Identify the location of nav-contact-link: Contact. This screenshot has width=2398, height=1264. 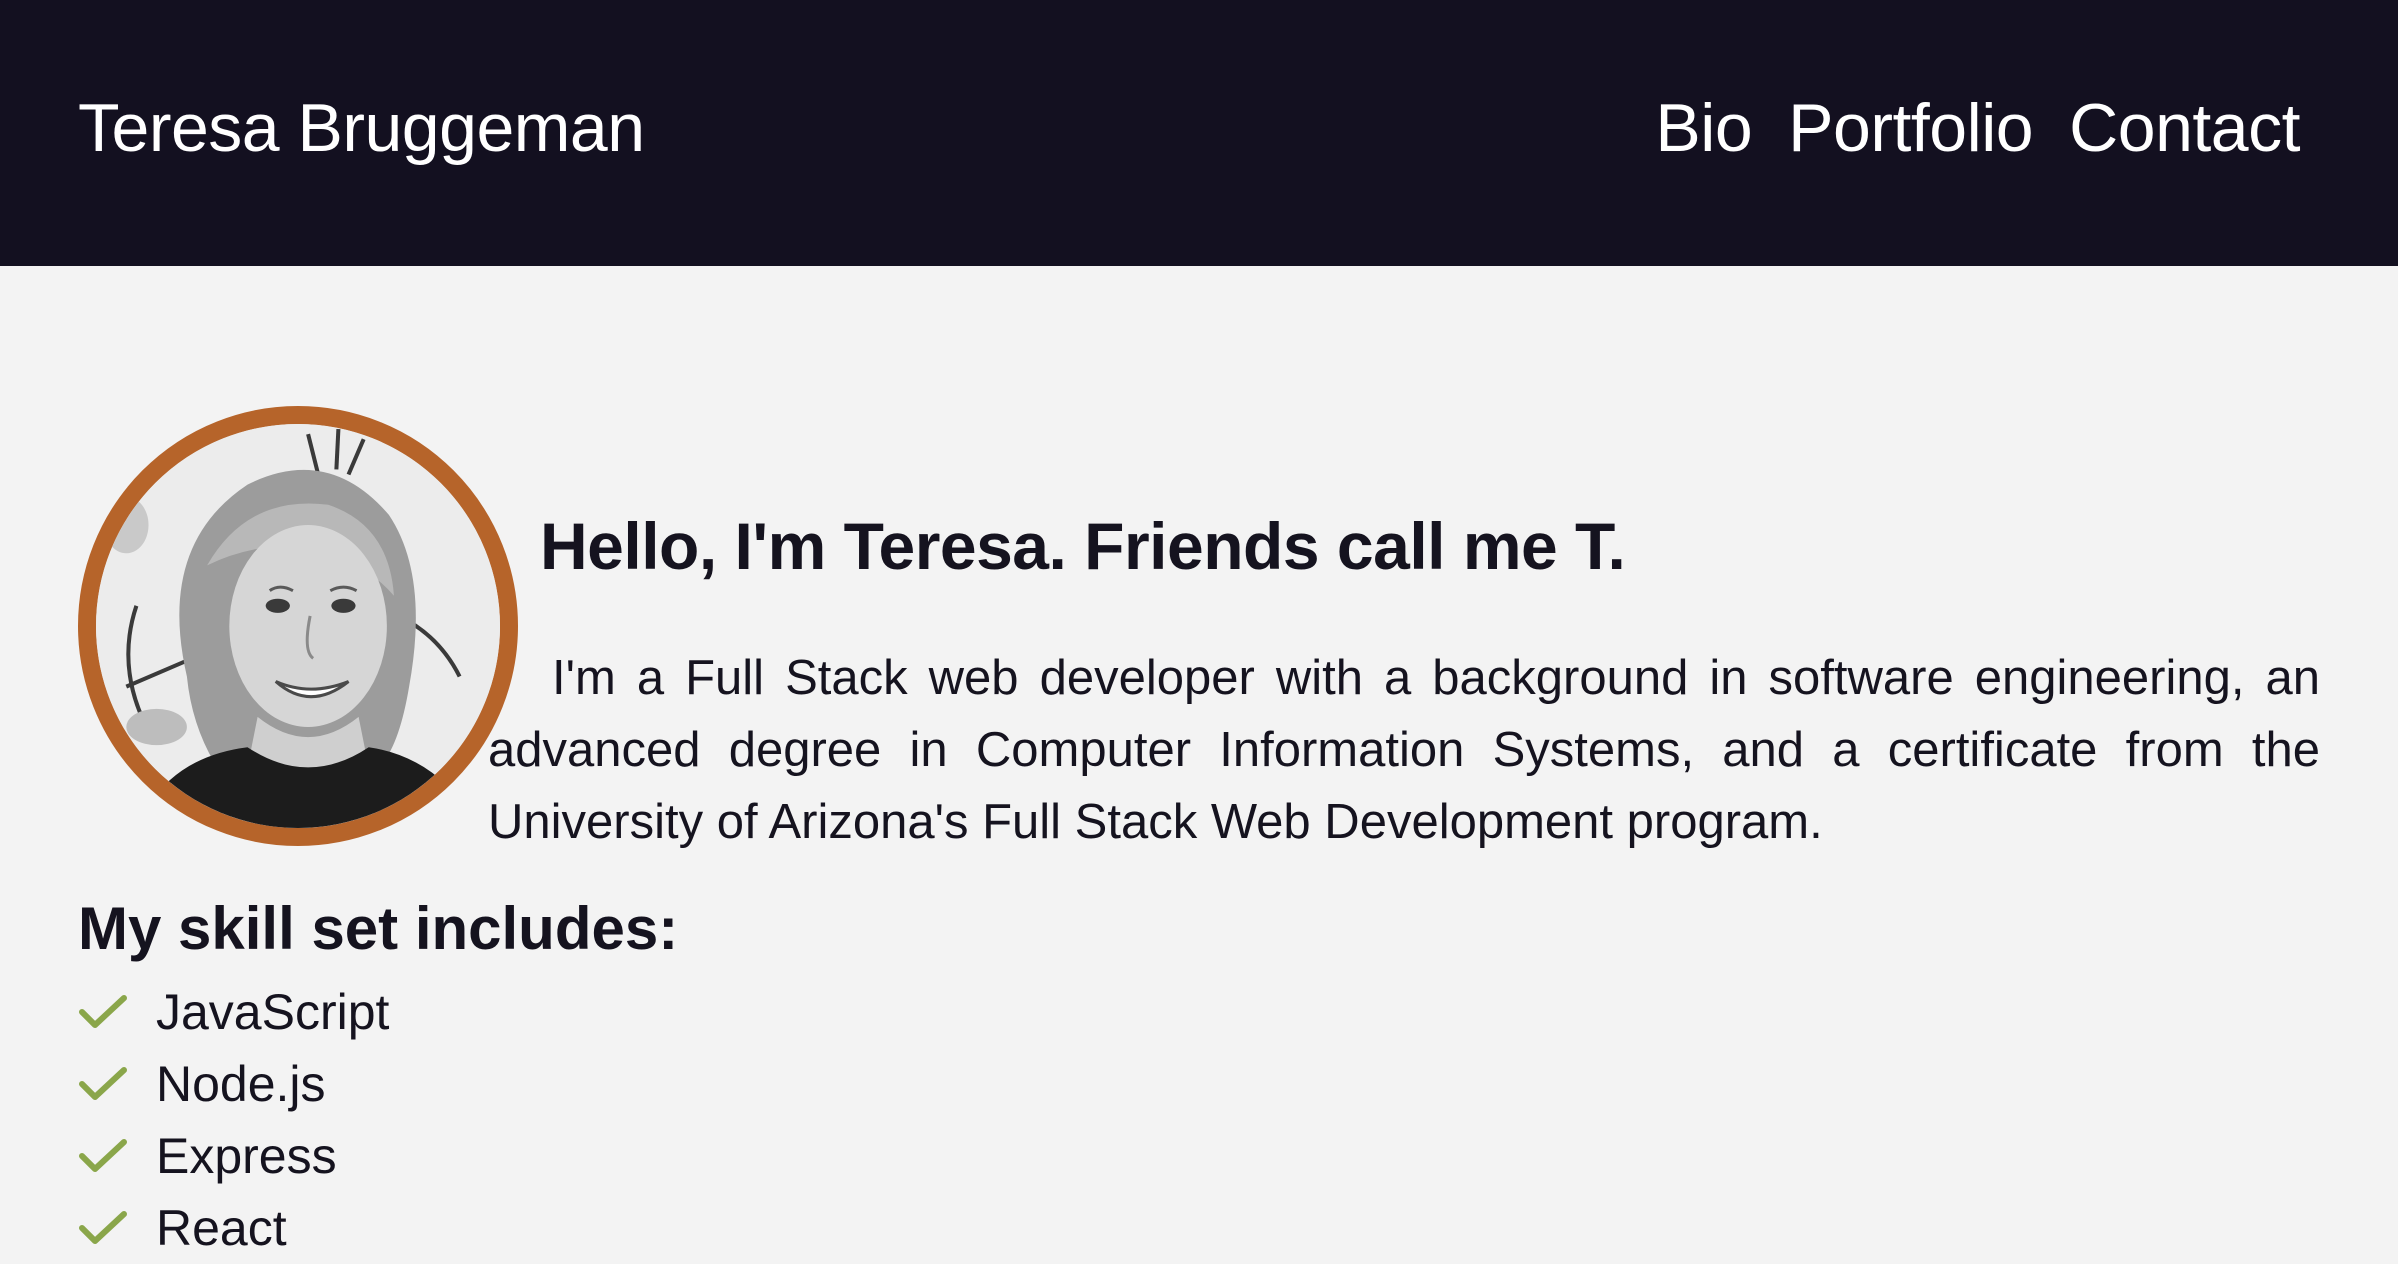
(2184, 128).